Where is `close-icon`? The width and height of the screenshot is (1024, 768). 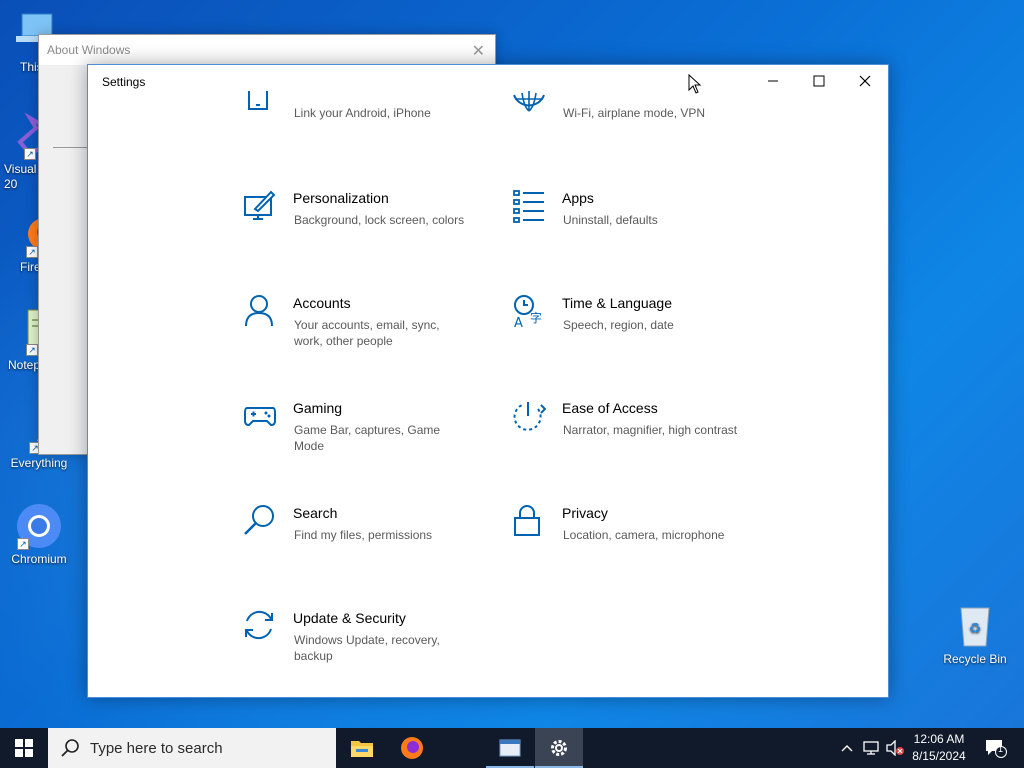 close-icon is located at coordinates (865, 81).